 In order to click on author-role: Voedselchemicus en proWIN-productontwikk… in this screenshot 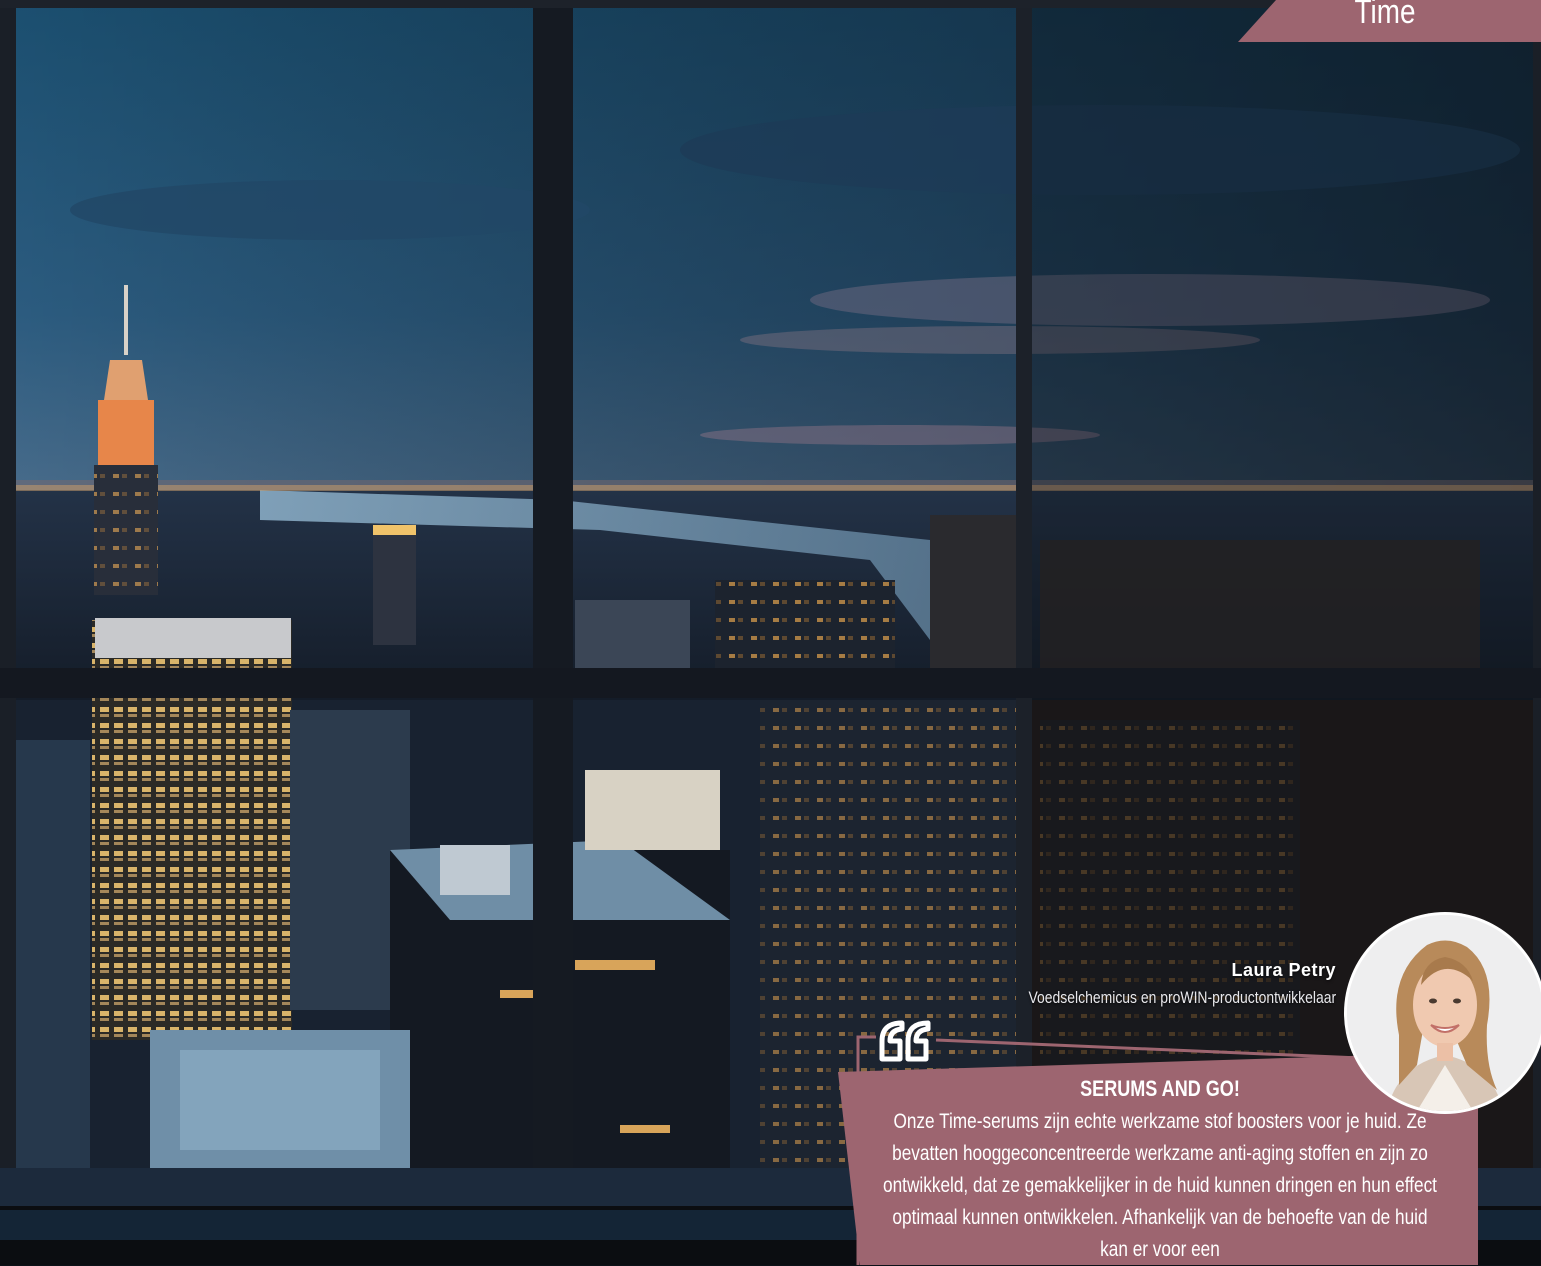, I will do `click(1182, 997)`.